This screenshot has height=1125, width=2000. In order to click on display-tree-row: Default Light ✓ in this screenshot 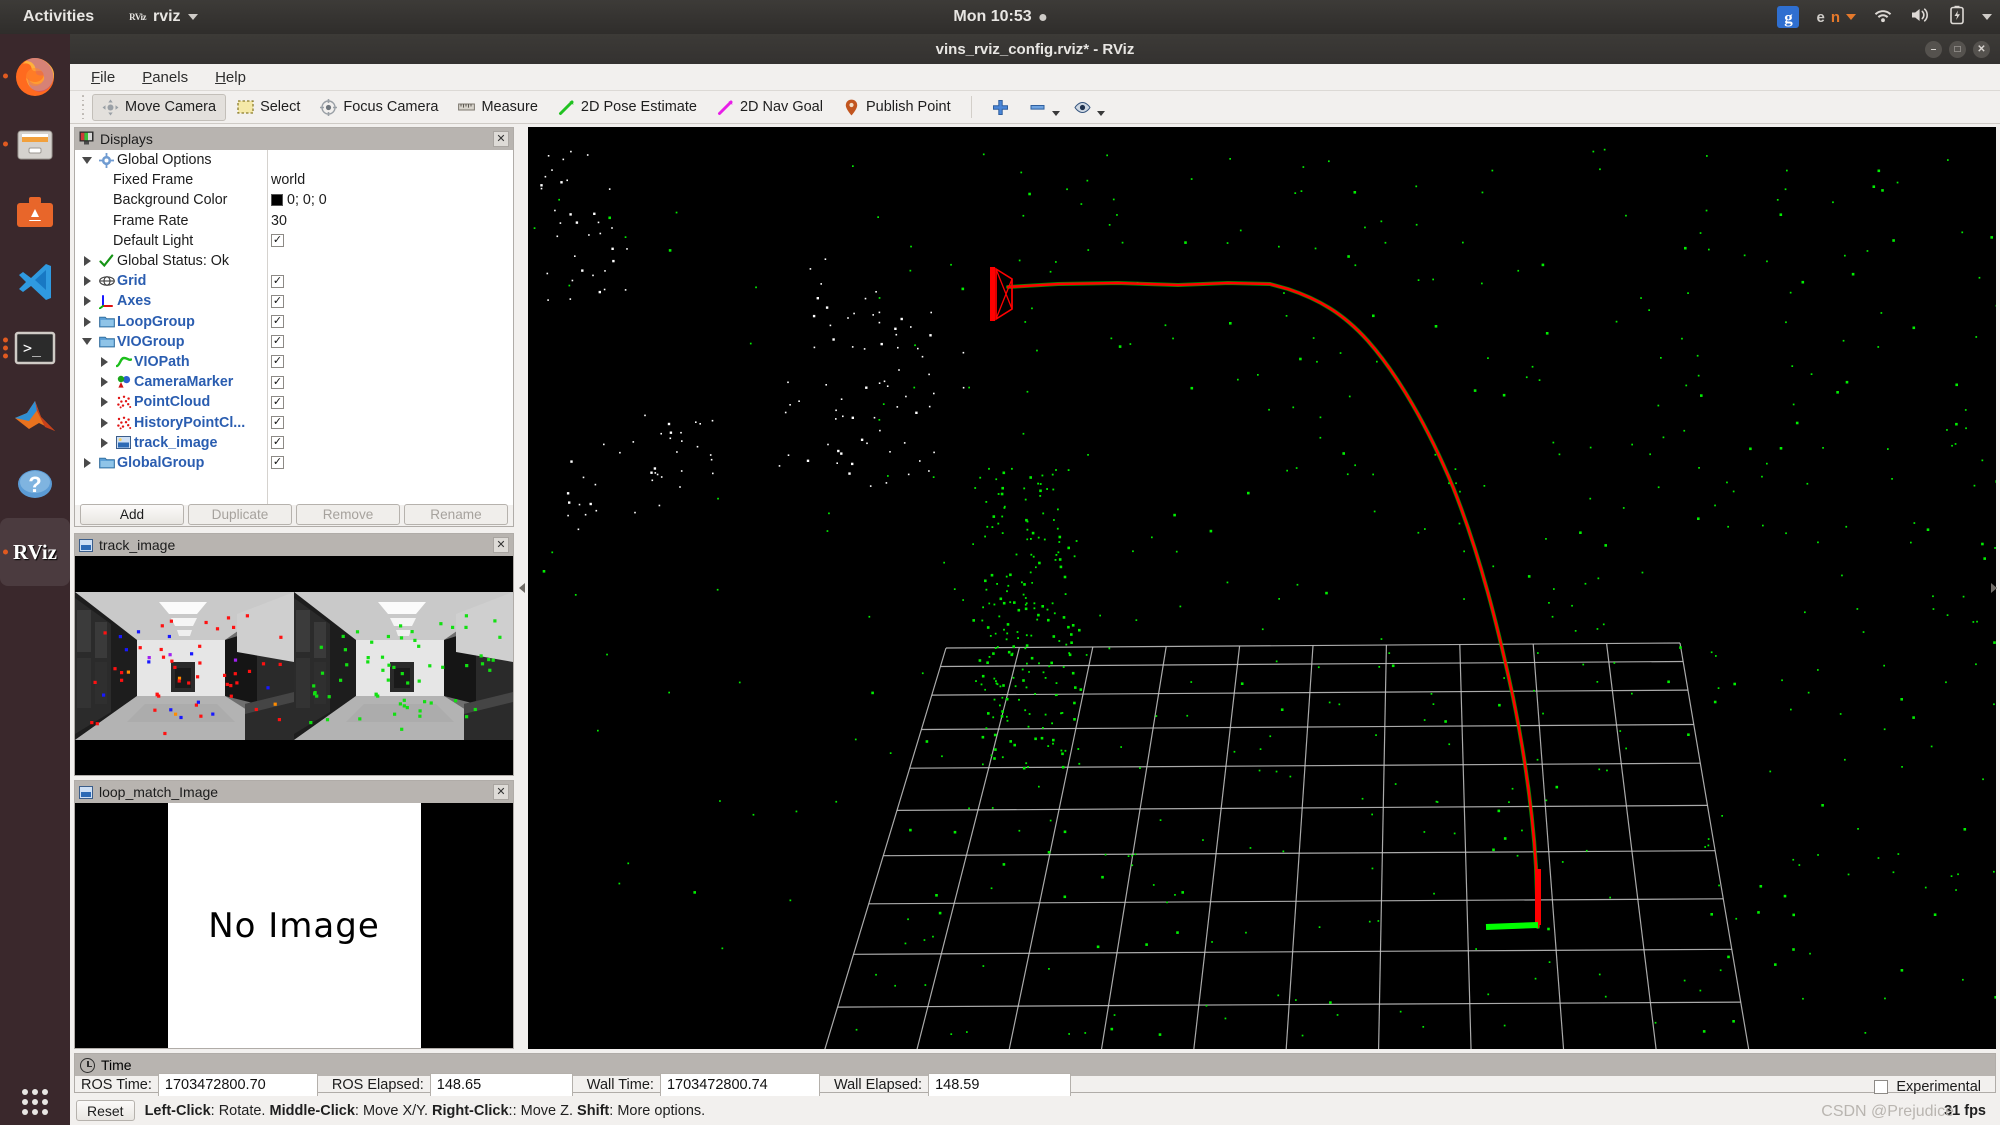, I will do `click(294, 241)`.